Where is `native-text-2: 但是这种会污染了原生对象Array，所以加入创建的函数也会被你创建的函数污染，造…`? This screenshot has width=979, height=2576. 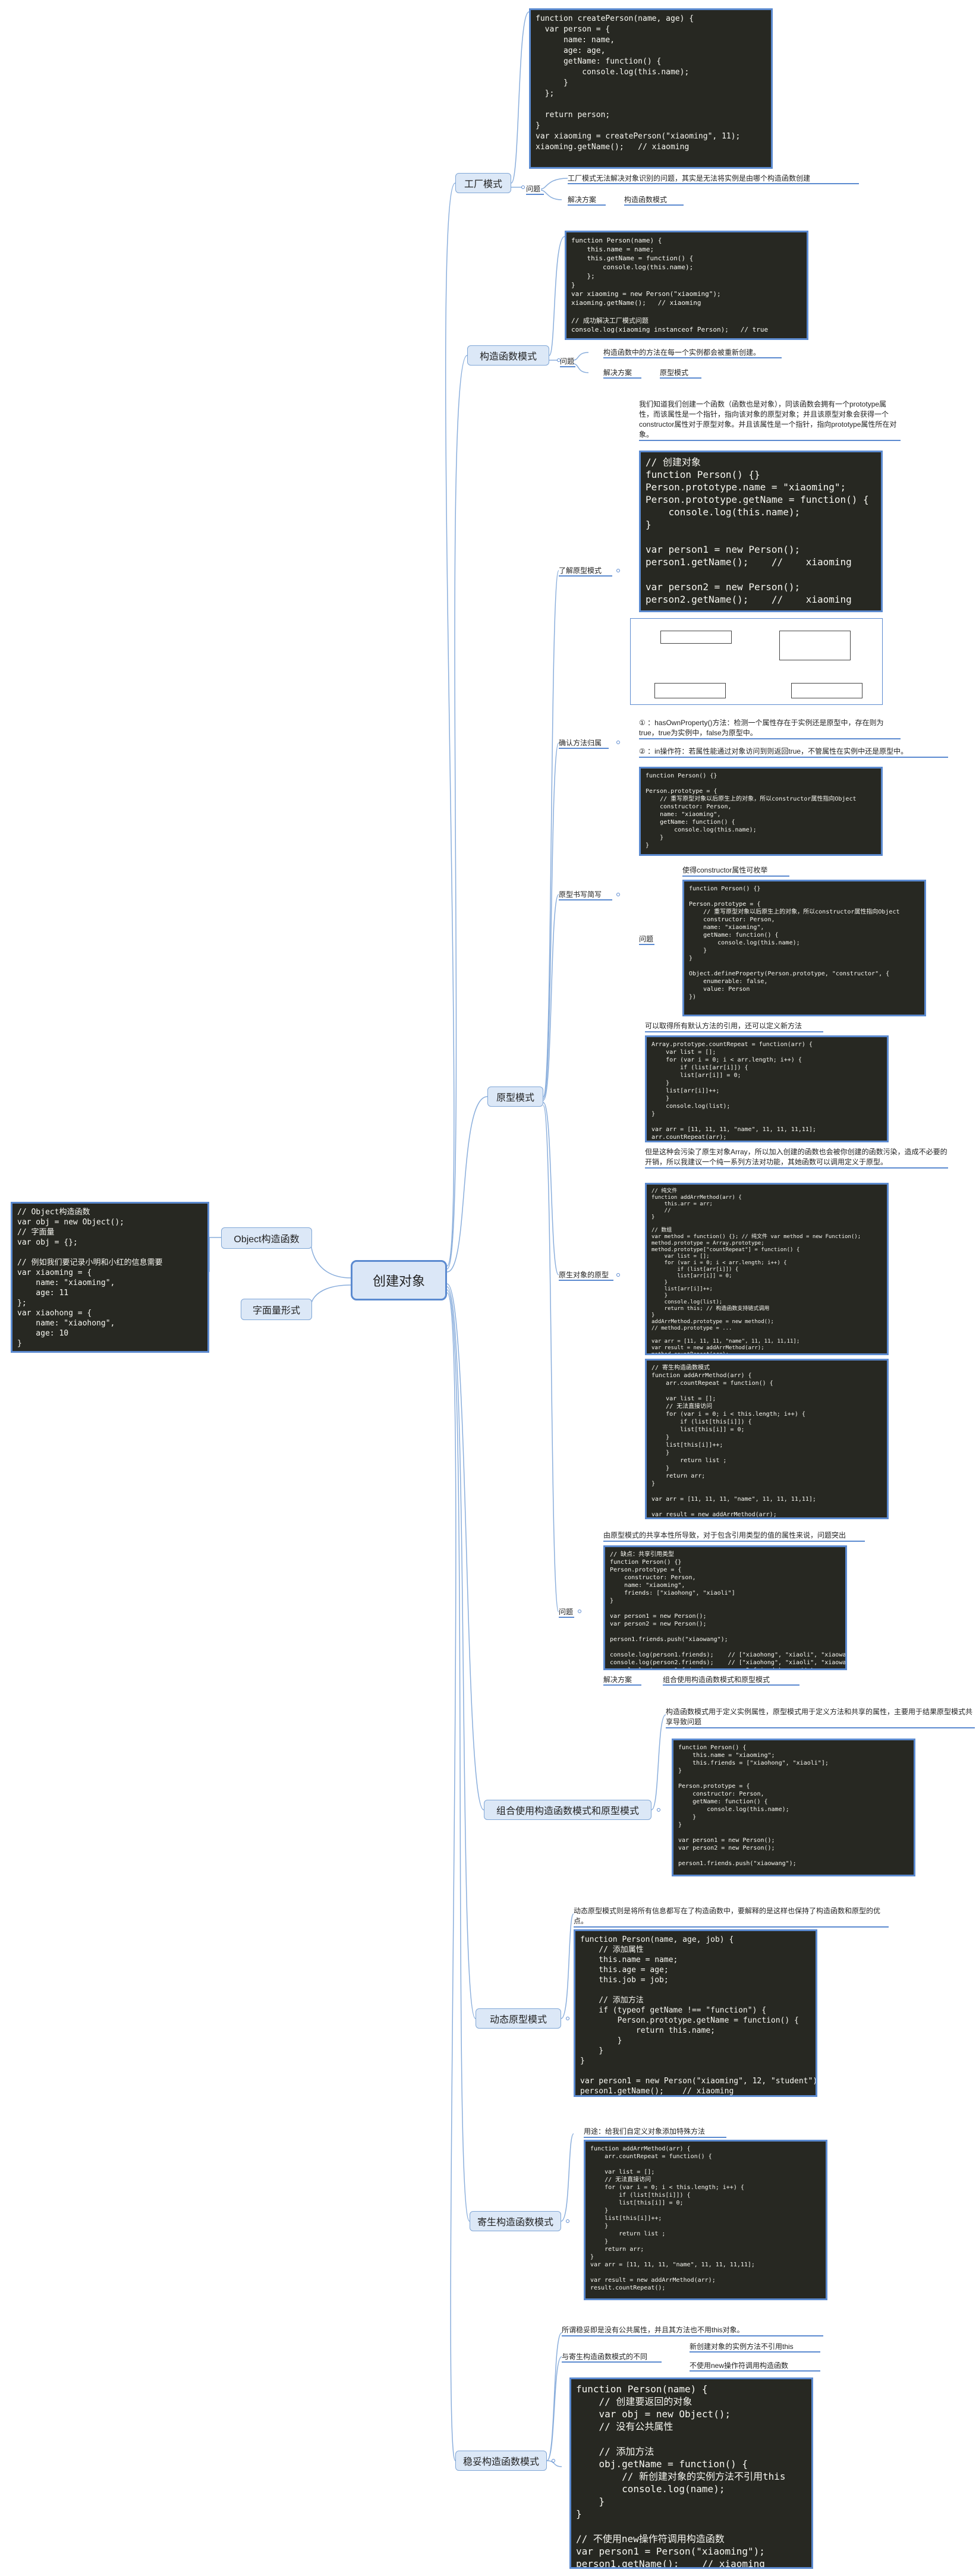
native-text-2: 但是这种会污染了原生对象Array，所以加入创建的函数也会被你创建的函数污染，造… is located at coordinates (796, 1158).